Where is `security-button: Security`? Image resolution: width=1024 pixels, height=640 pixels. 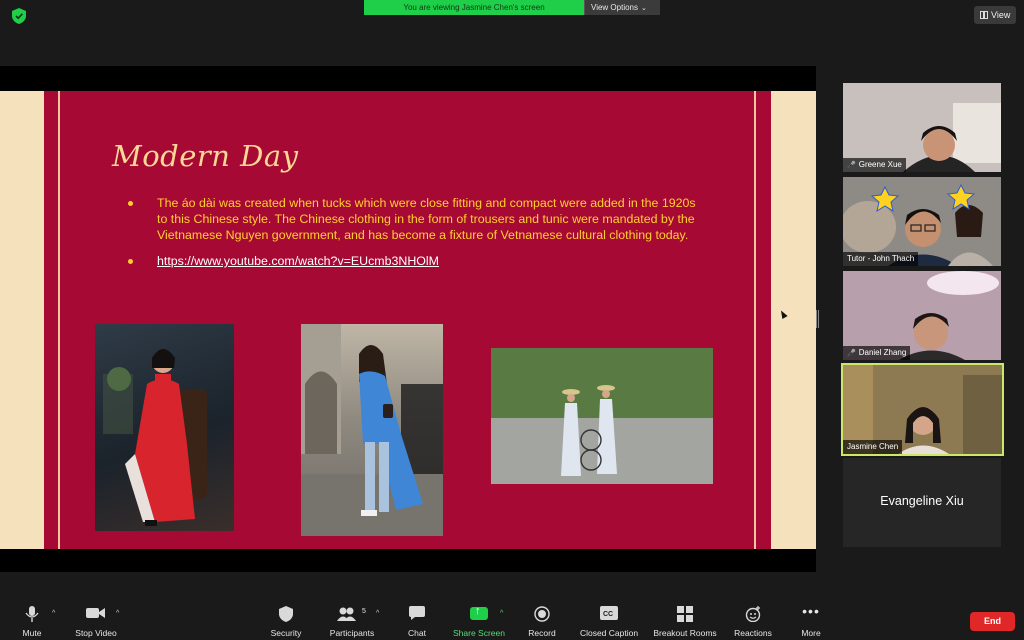 security-button: Security is located at coordinates (286, 622).